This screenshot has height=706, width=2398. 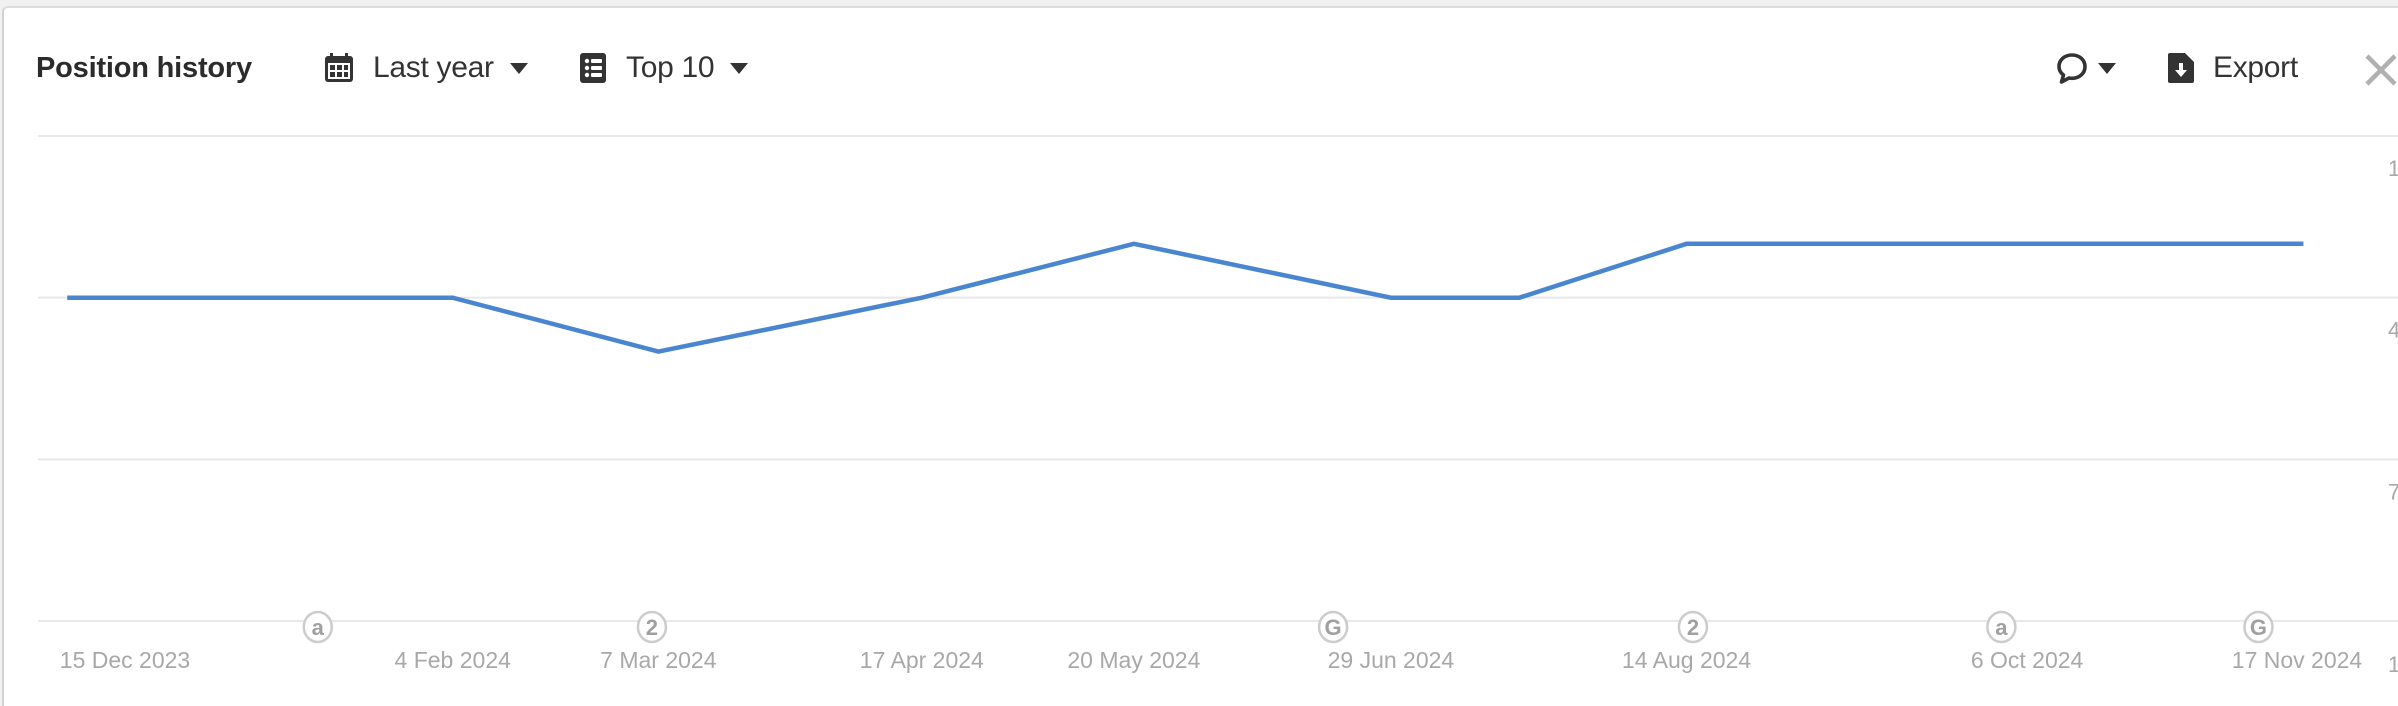 I want to click on x-tick-label: 17 Apr 2024, so click(x=922, y=660).